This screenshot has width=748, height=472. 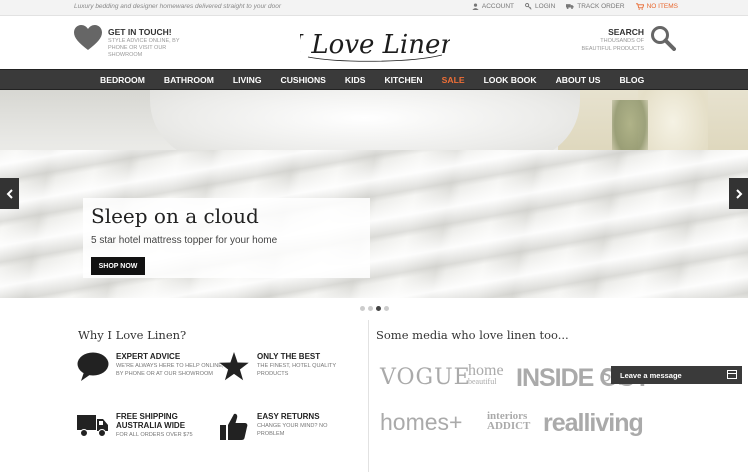 What do you see at coordinates (612, 48) in the screenshot?
I see `search-subtitle-2: BEAUTIFUL PRODUCTS` at bounding box center [612, 48].